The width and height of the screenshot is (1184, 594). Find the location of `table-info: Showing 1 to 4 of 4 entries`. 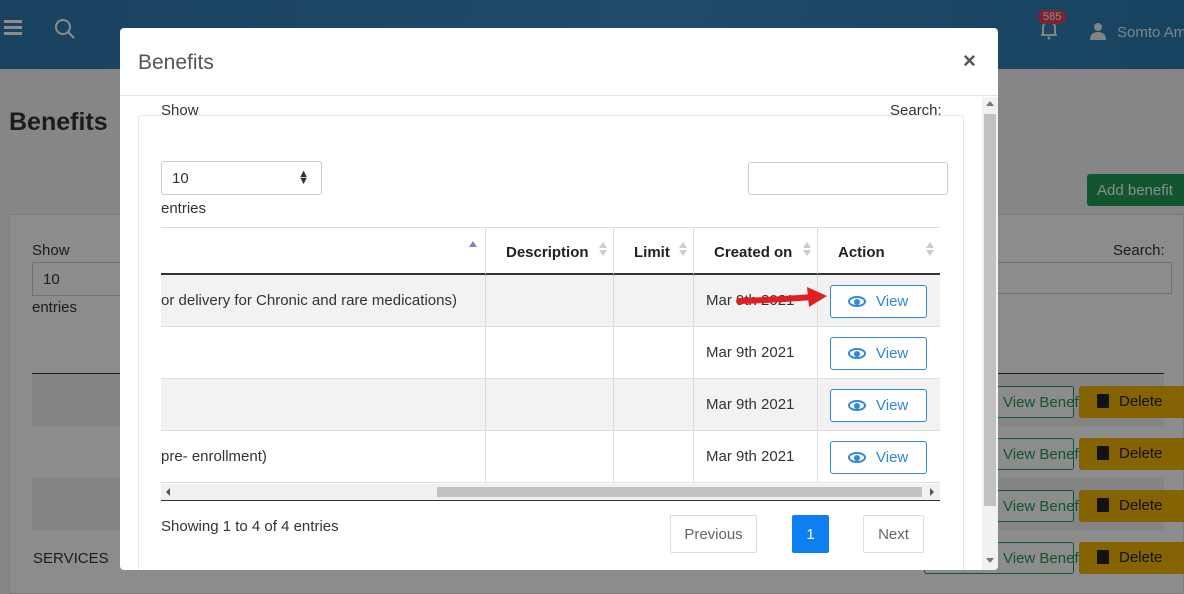

table-info: Showing 1 to 4 of 4 entries is located at coordinates (250, 526).